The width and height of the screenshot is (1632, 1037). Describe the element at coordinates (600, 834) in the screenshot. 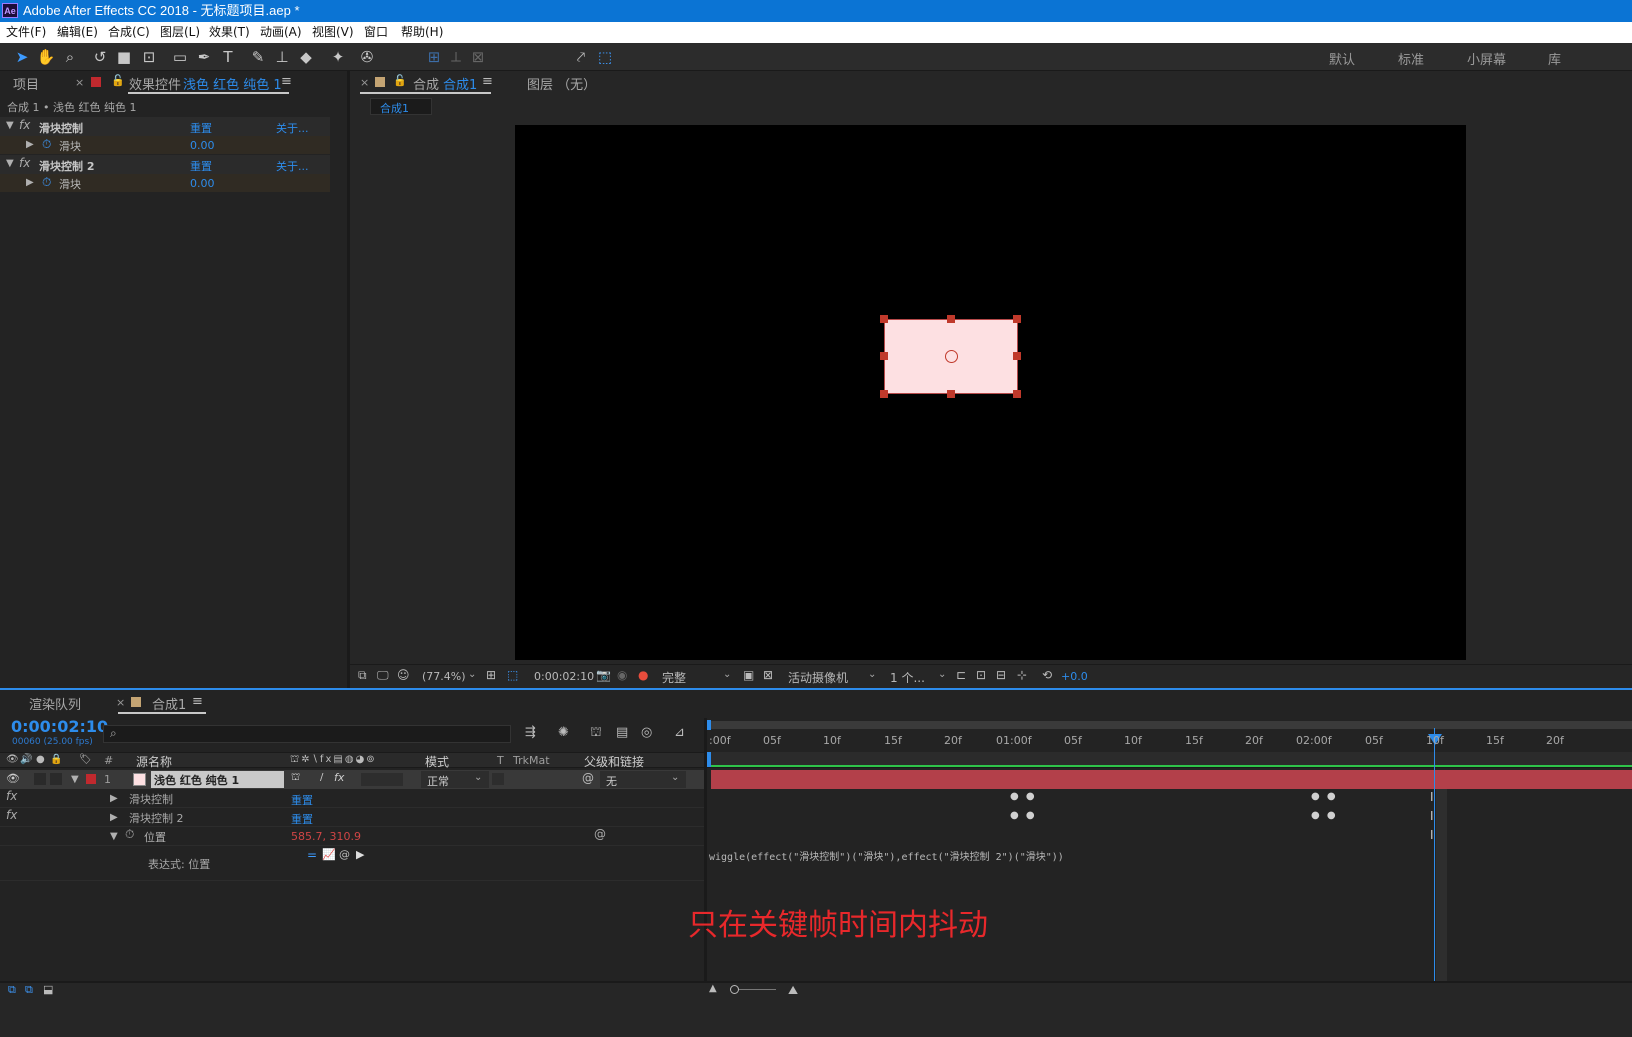

I see `expression-pickwhip-icon: @` at that location.